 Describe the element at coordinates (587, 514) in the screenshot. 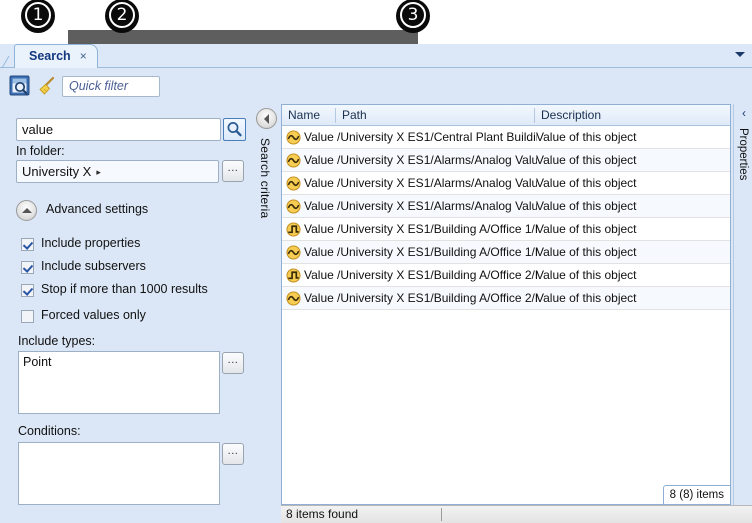

I see `status-secondary` at that location.